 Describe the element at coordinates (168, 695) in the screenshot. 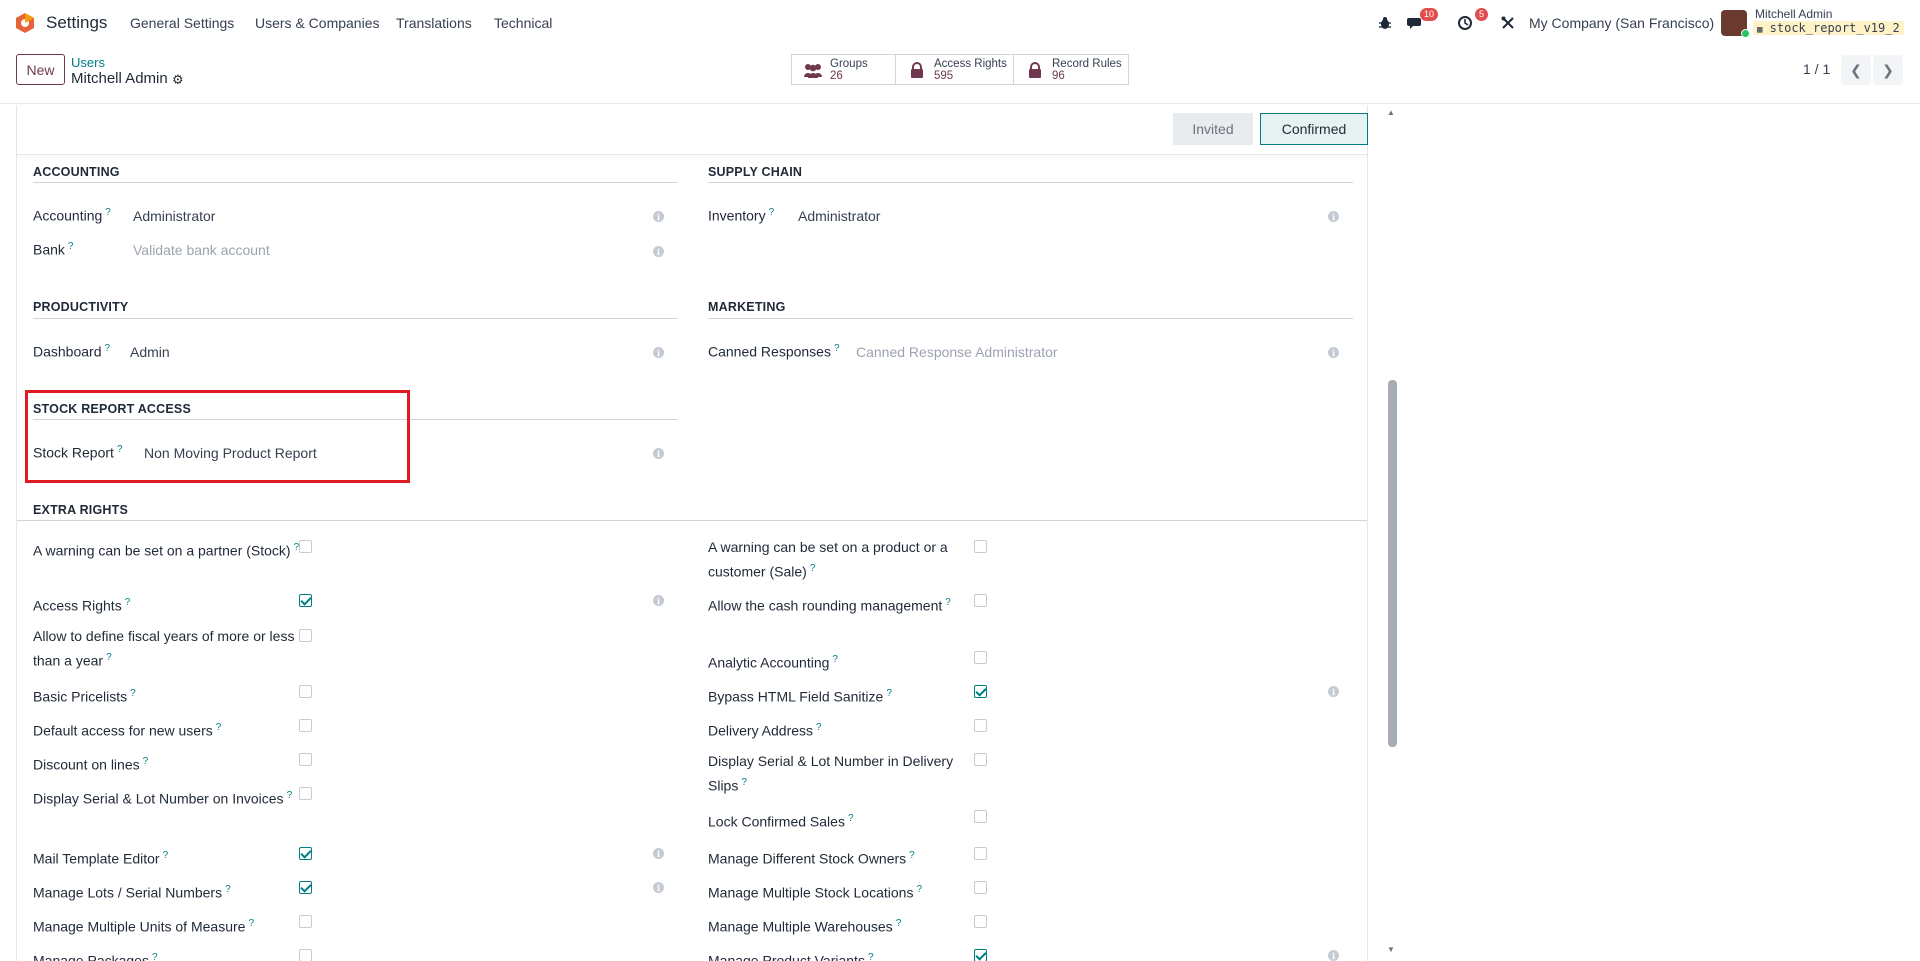

I see `extra-right-label: Basic Pricelists?` at that location.